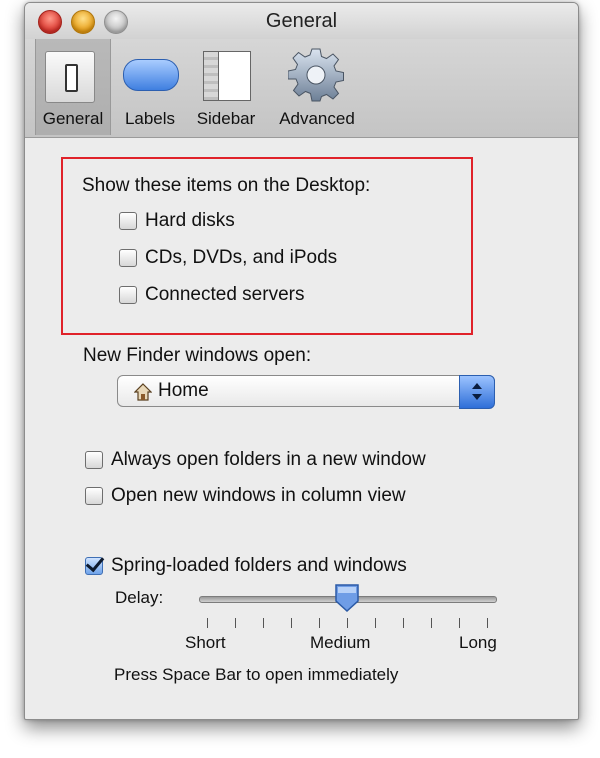  What do you see at coordinates (226, 118) in the screenshot?
I see `tab-sidebar-label: Sidebar` at bounding box center [226, 118].